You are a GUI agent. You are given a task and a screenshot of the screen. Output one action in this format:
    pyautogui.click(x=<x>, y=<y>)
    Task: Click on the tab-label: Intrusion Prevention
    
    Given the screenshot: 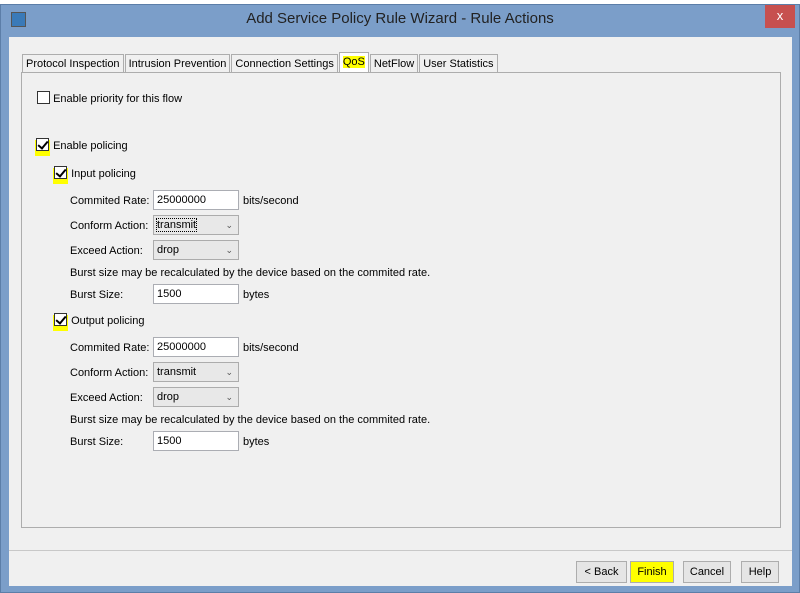 What is the action you would take?
    pyautogui.click(x=177, y=64)
    